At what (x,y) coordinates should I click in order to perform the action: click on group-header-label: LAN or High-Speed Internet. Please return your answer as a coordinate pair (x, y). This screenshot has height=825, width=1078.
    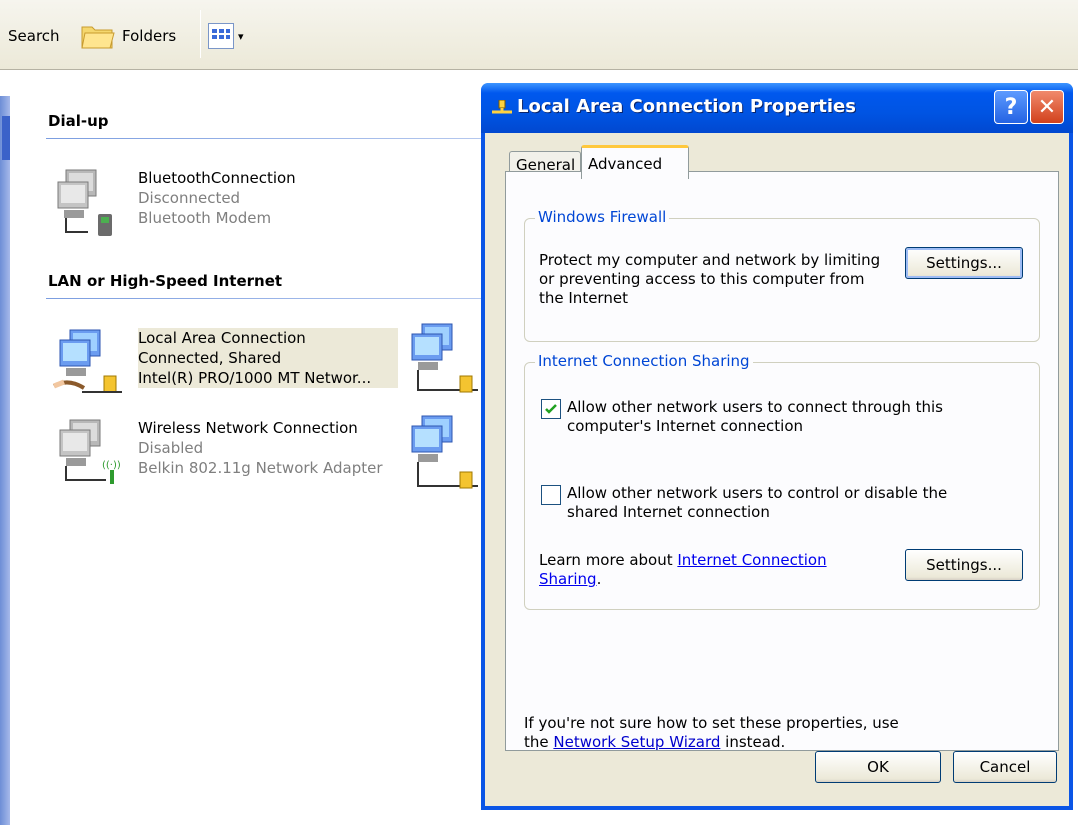
    Looking at the image, I should click on (165, 281).